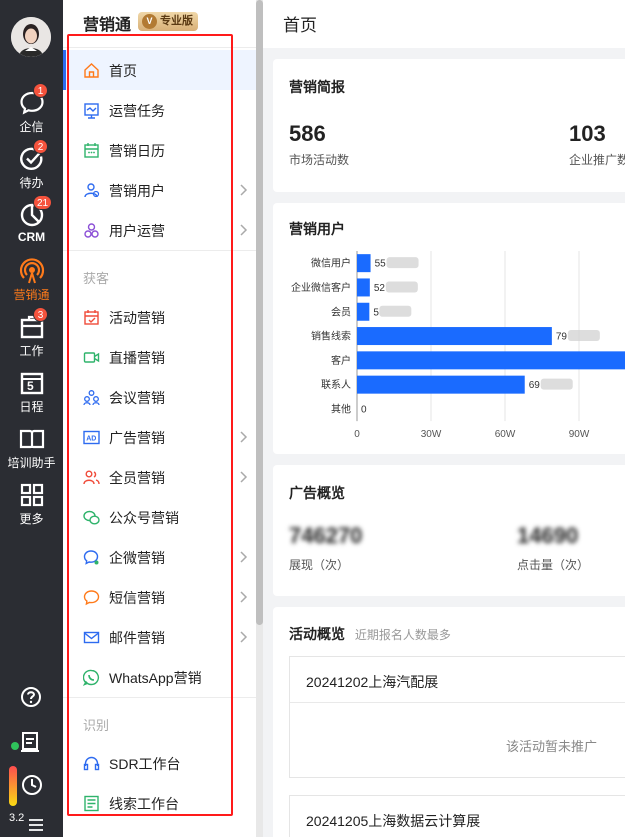 The image size is (625, 837). I want to click on stat-value: 103, so click(587, 133).